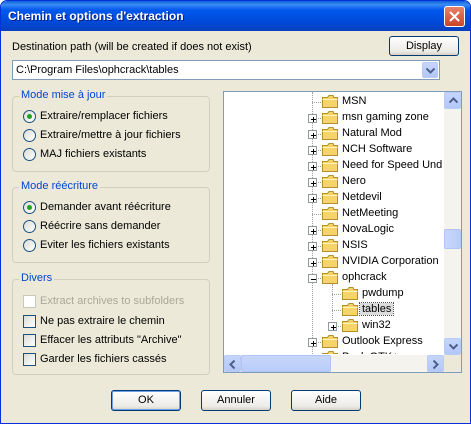  Describe the element at coordinates (334, 198) in the screenshot. I see `tree-item: Netdevil` at that location.